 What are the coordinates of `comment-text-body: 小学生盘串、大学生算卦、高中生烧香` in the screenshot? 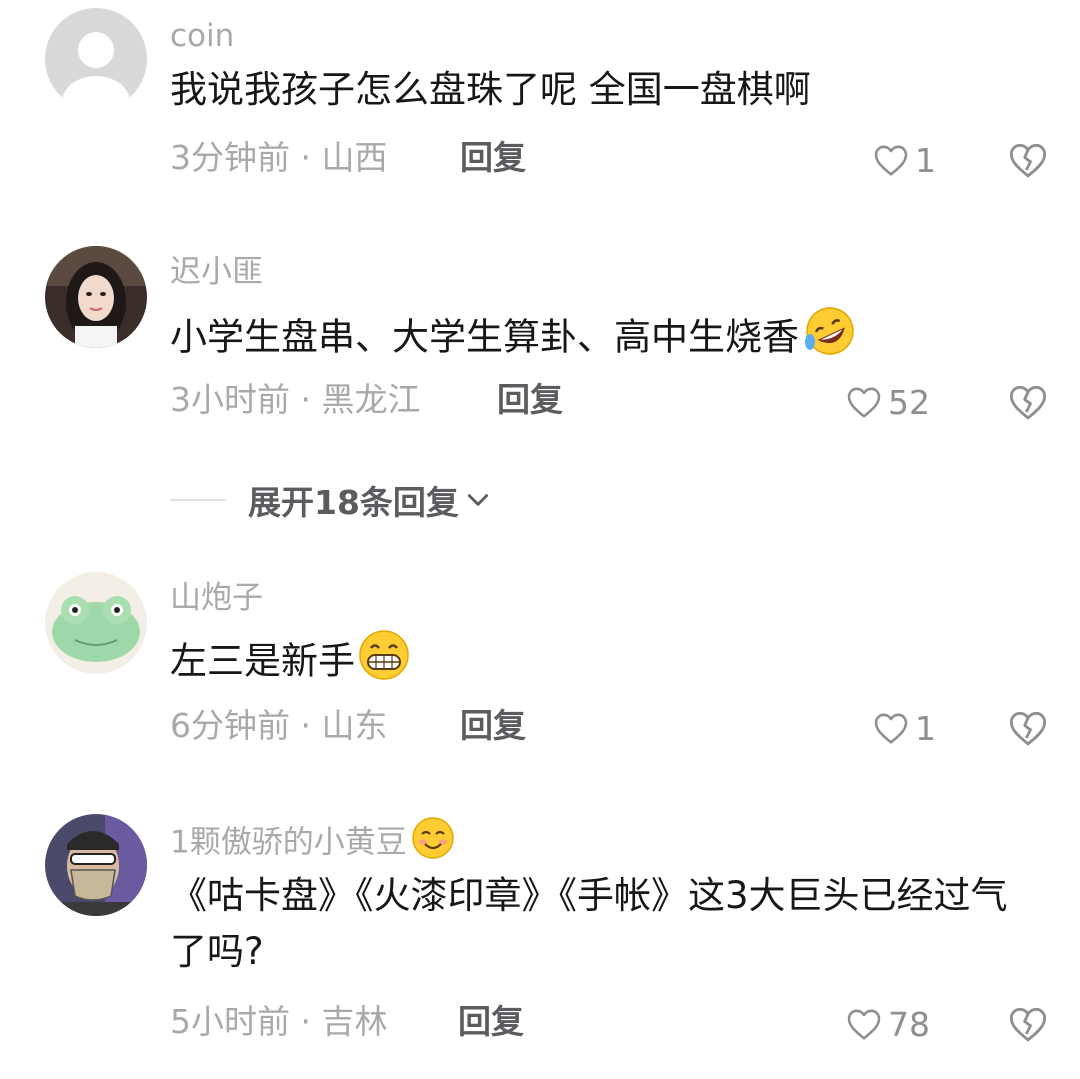 It's located at (484, 337).